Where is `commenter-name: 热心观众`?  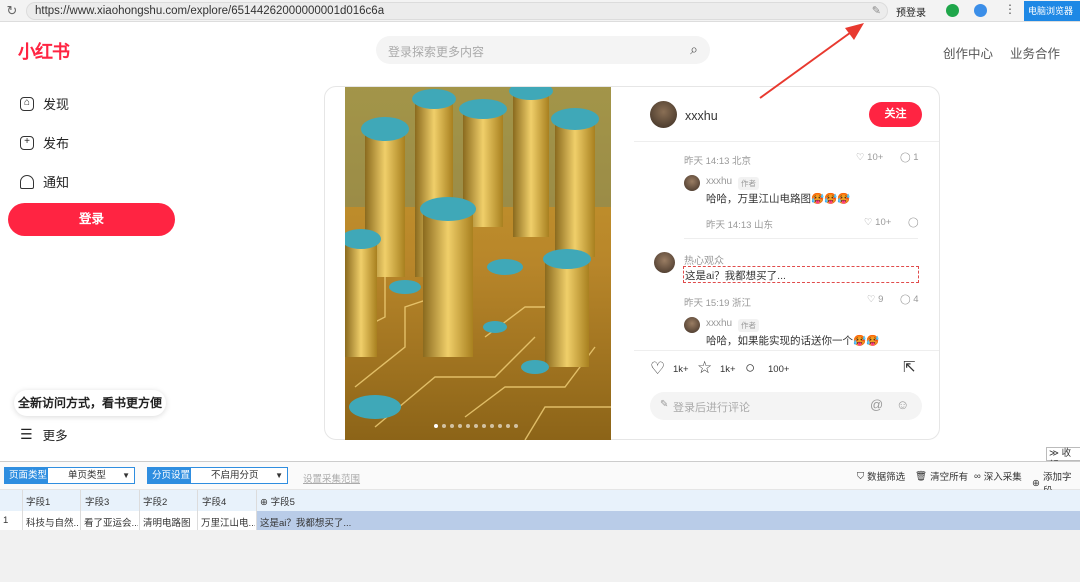 commenter-name: 热心观众 is located at coordinates (704, 259).